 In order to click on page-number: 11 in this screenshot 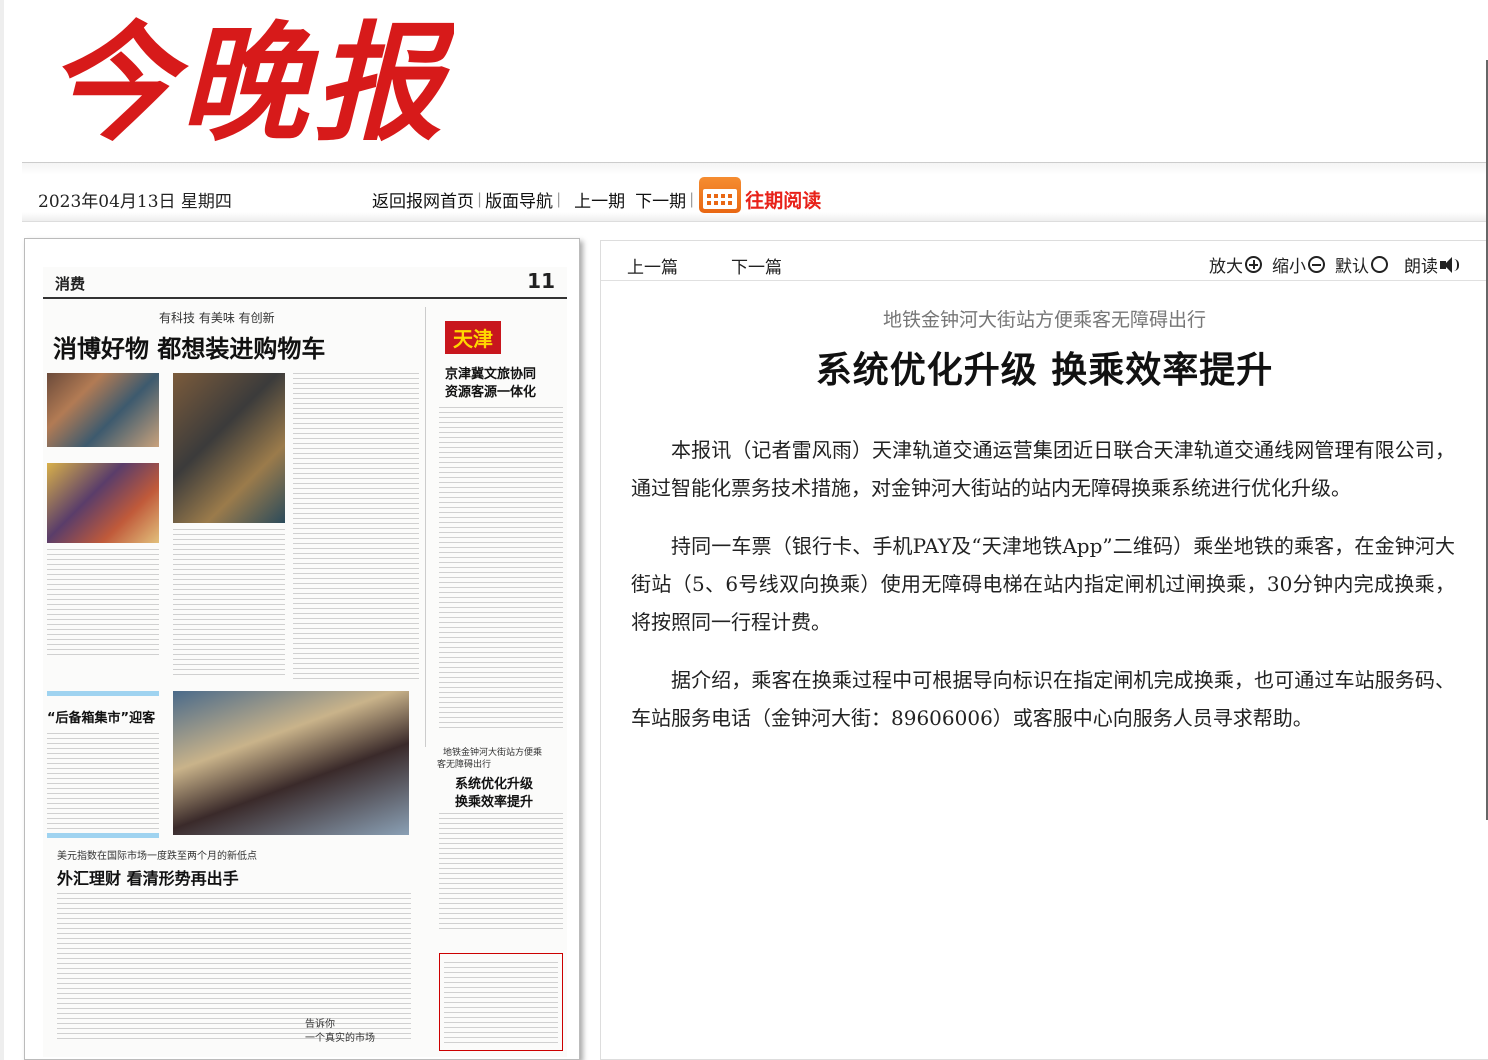, I will do `click(541, 281)`.